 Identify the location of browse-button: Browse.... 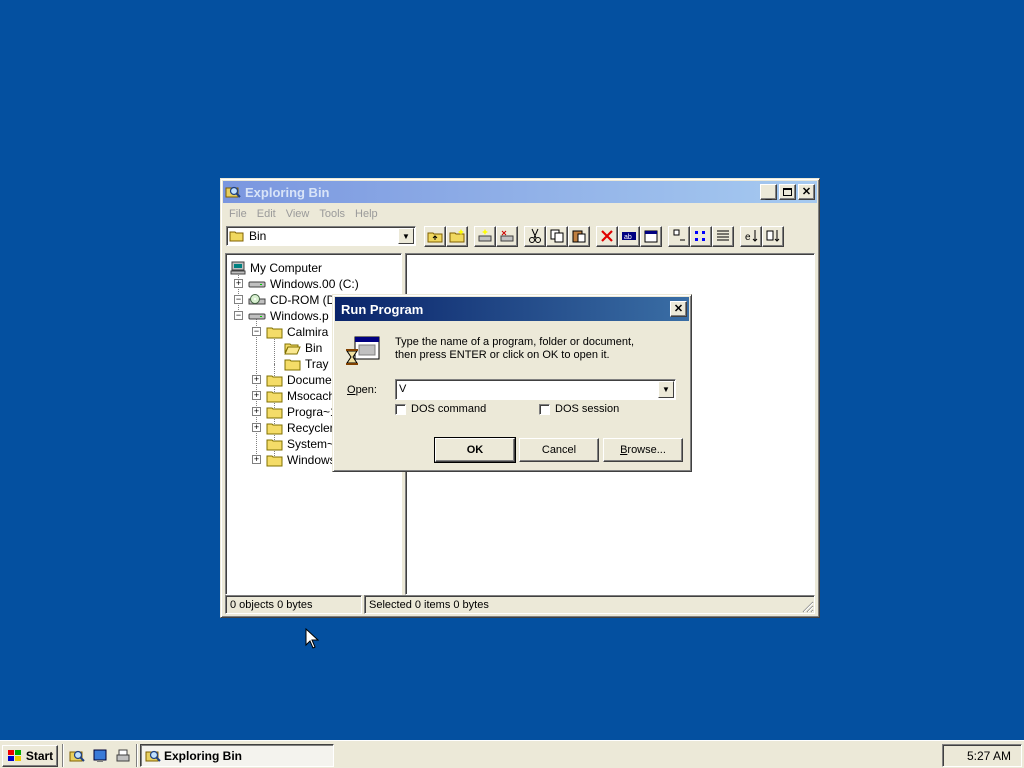
(643, 450).